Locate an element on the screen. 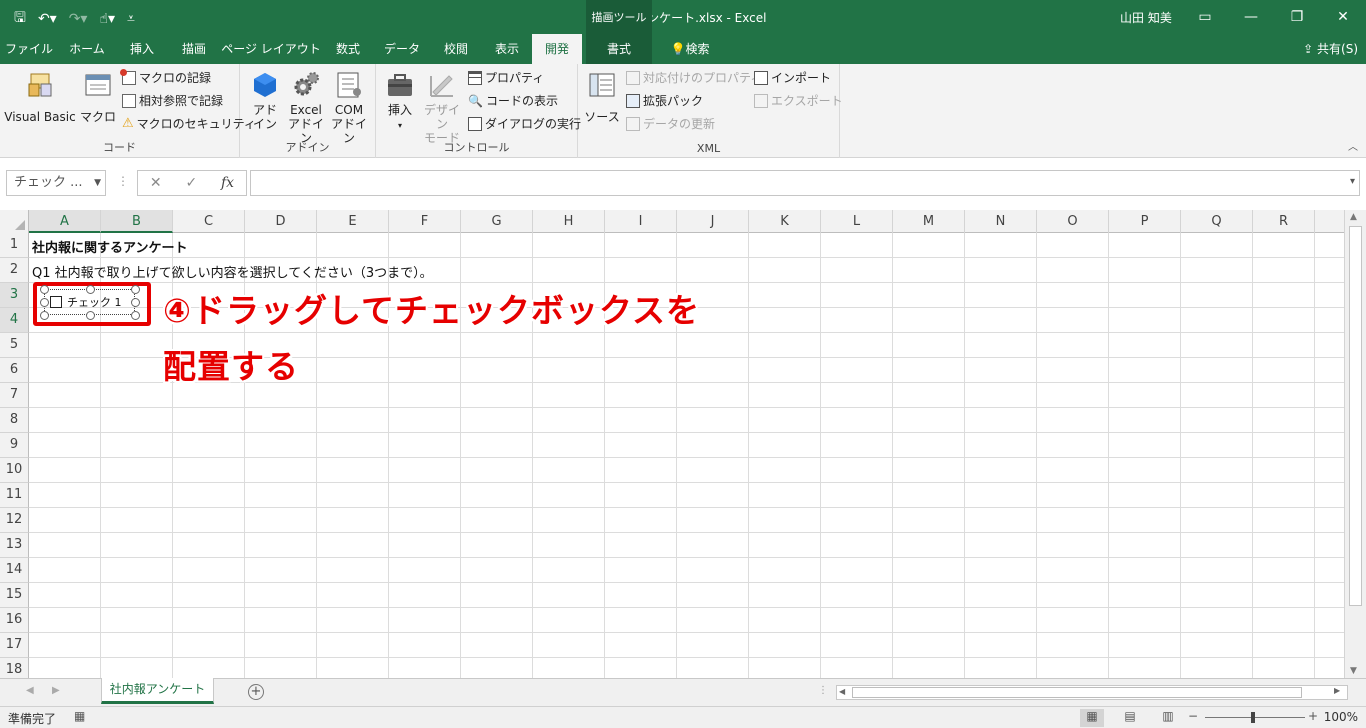  row-header-16: 16 is located at coordinates (14, 620).